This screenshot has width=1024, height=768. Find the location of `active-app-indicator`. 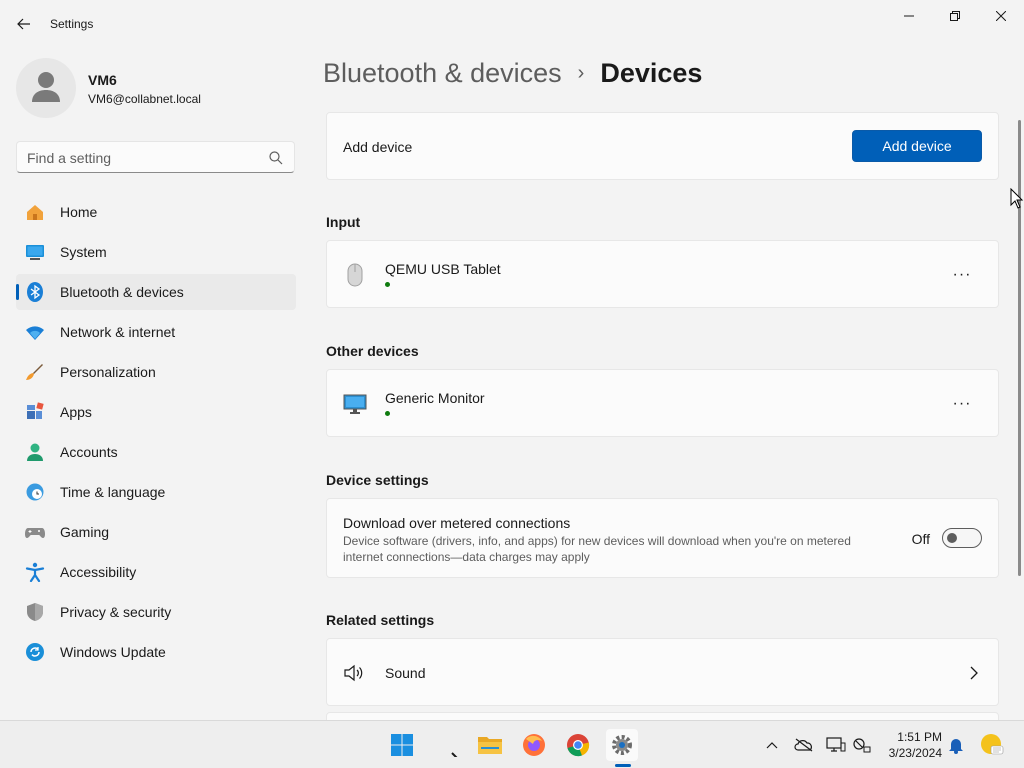

active-app-indicator is located at coordinates (623, 765).